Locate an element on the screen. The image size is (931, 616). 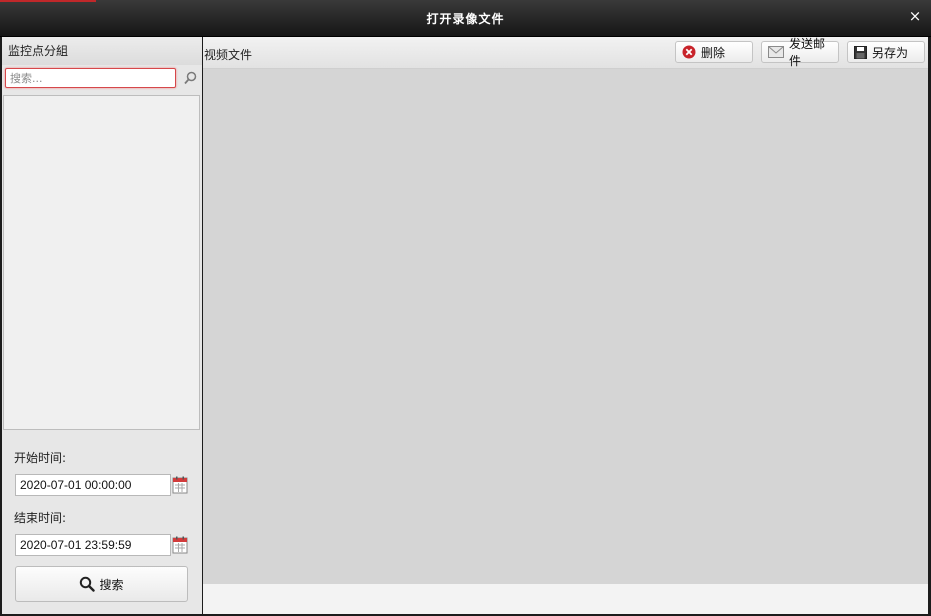
send-email-label: 发送邮件 is located at coordinates (807, 52).